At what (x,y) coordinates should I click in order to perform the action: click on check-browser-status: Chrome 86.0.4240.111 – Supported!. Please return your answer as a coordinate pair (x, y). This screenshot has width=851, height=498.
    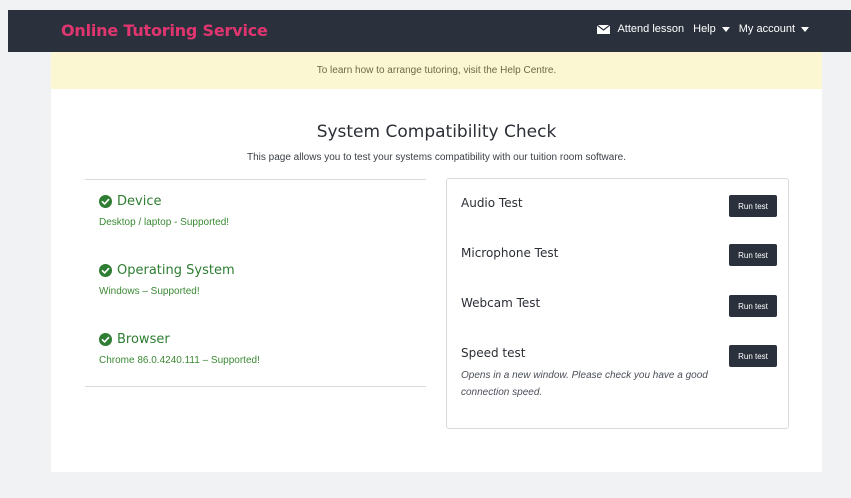
    Looking at the image, I should click on (179, 360).